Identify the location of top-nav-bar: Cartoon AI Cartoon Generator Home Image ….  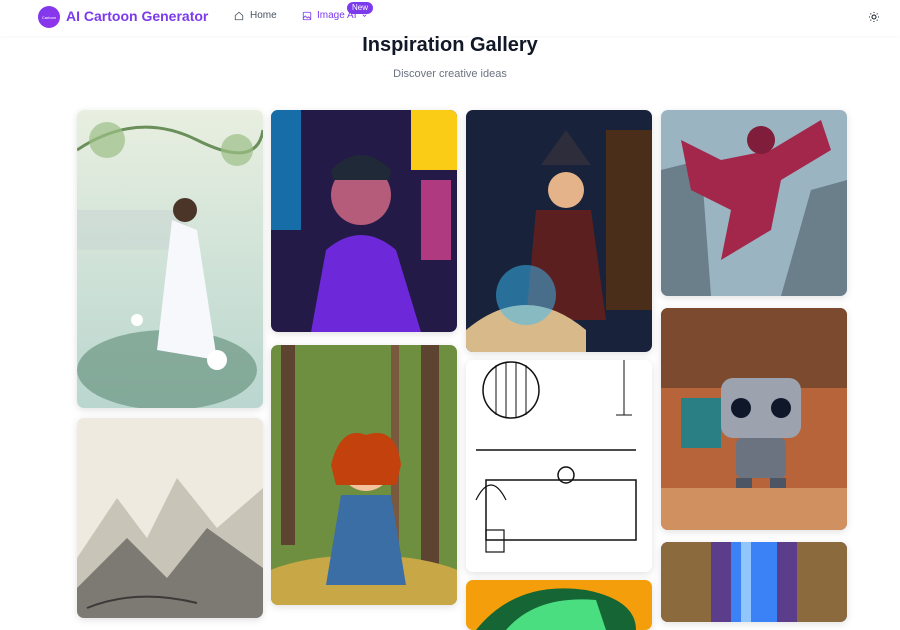
(450, 18).